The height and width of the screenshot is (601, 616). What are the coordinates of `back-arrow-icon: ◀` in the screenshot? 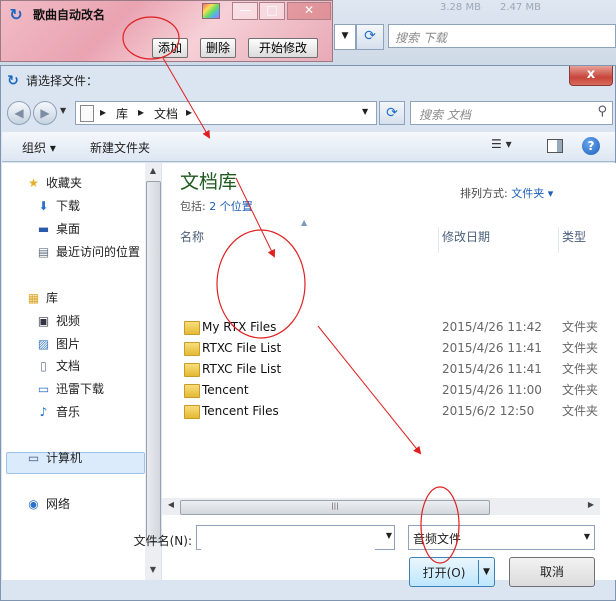 It's located at (19, 113).